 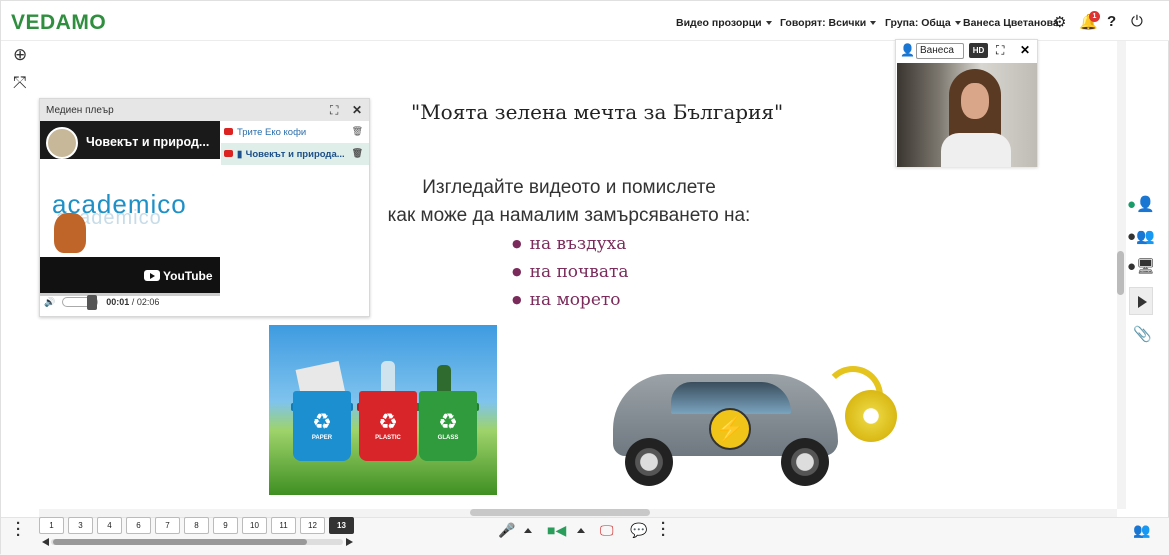 What do you see at coordinates (167, 525) in the screenshot?
I see `page-button: 7` at bounding box center [167, 525].